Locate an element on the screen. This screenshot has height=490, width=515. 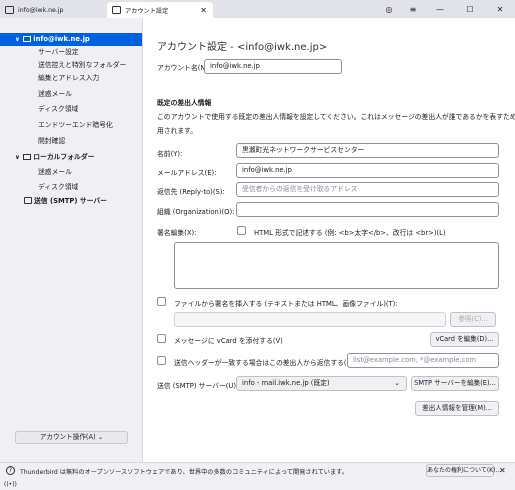
maximize-button: ☐ is located at coordinates (470, 9).